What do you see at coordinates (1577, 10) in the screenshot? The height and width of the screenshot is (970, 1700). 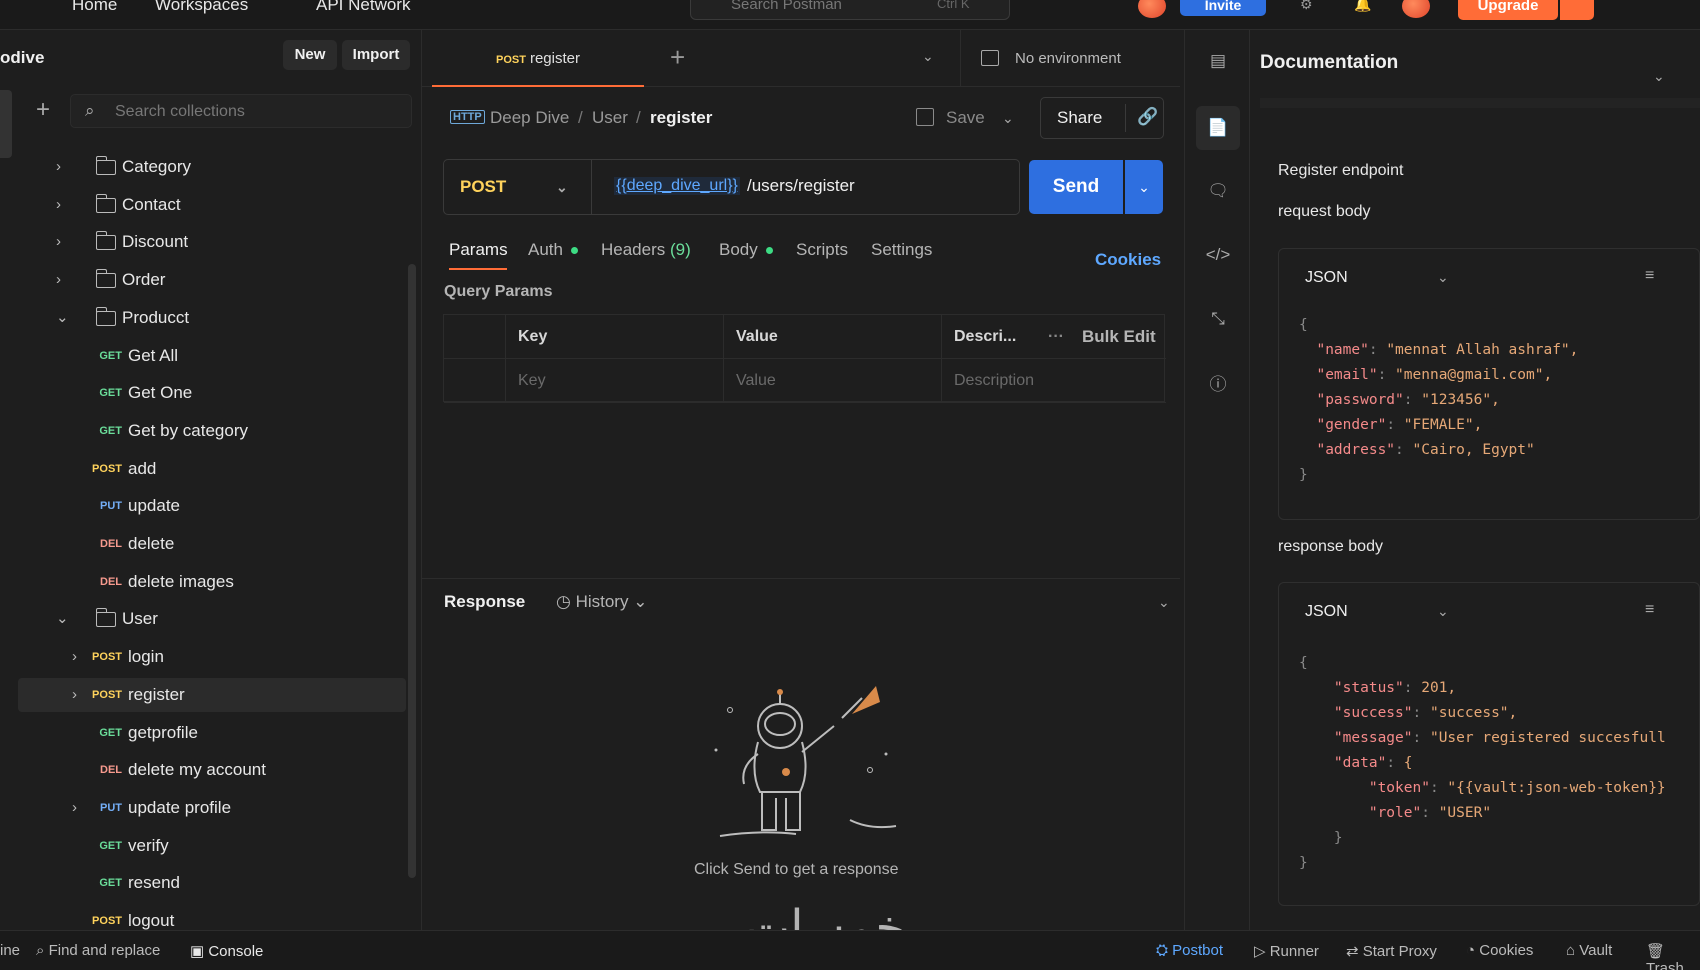 I see `upgrade-dropdown` at bounding box center [1577, 10].